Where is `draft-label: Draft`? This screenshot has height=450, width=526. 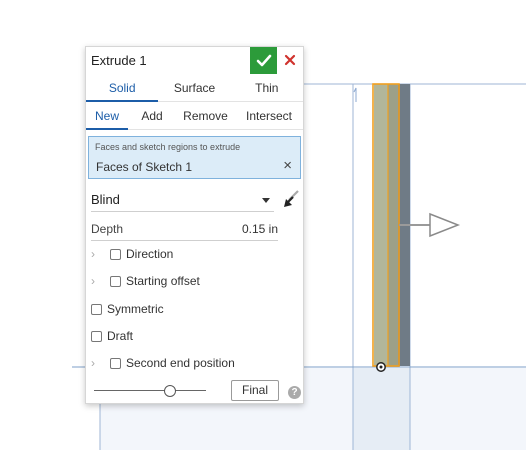 draft-label: Draft is located at coordinates (120, 336).